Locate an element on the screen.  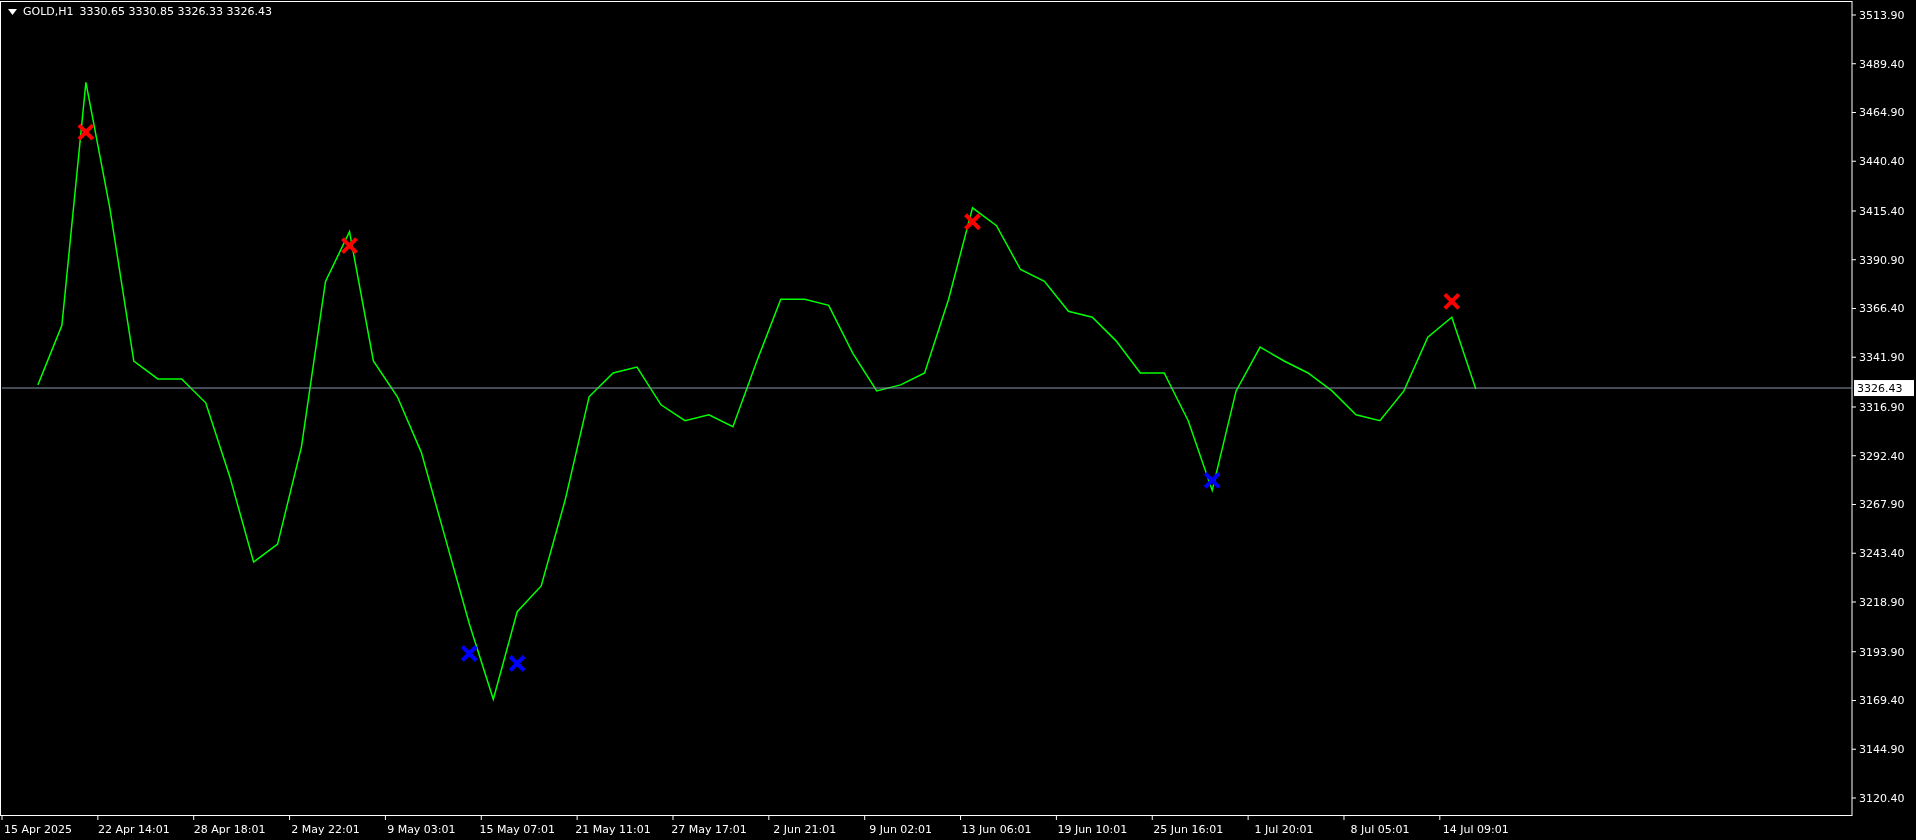
ref-line-label: 3326.43 is located at coordinates (1880, 389).